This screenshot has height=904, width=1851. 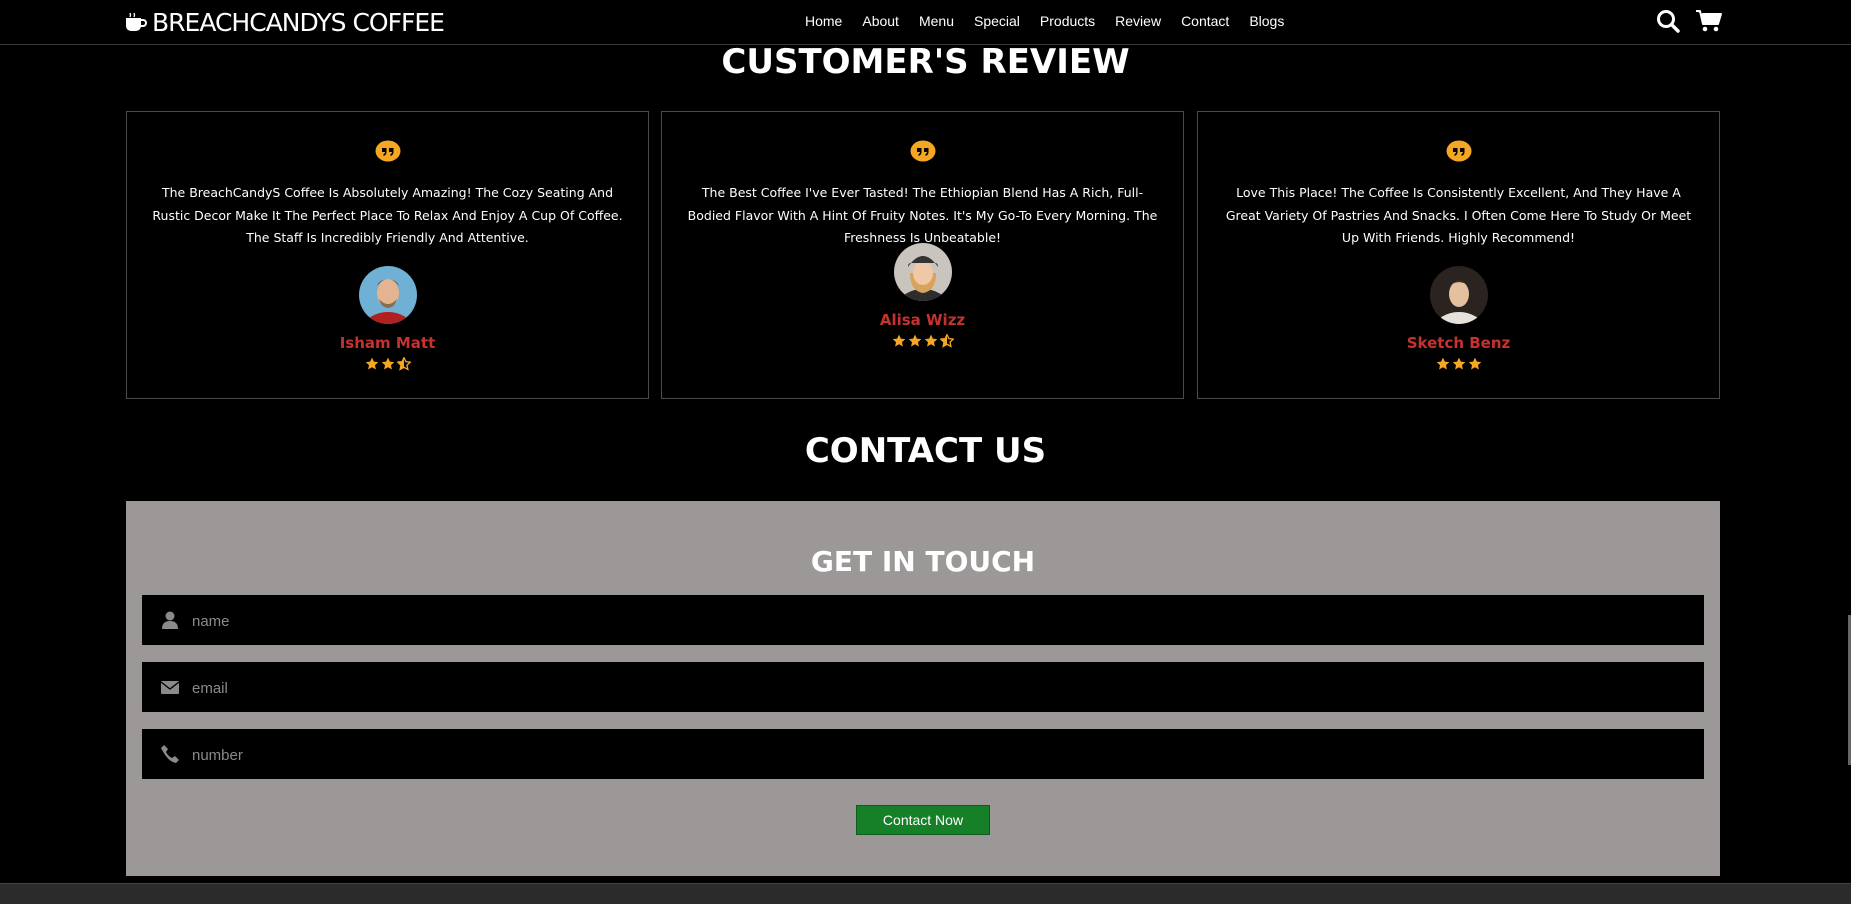 I want to click on search-icon, so click(x=1668, y=21).